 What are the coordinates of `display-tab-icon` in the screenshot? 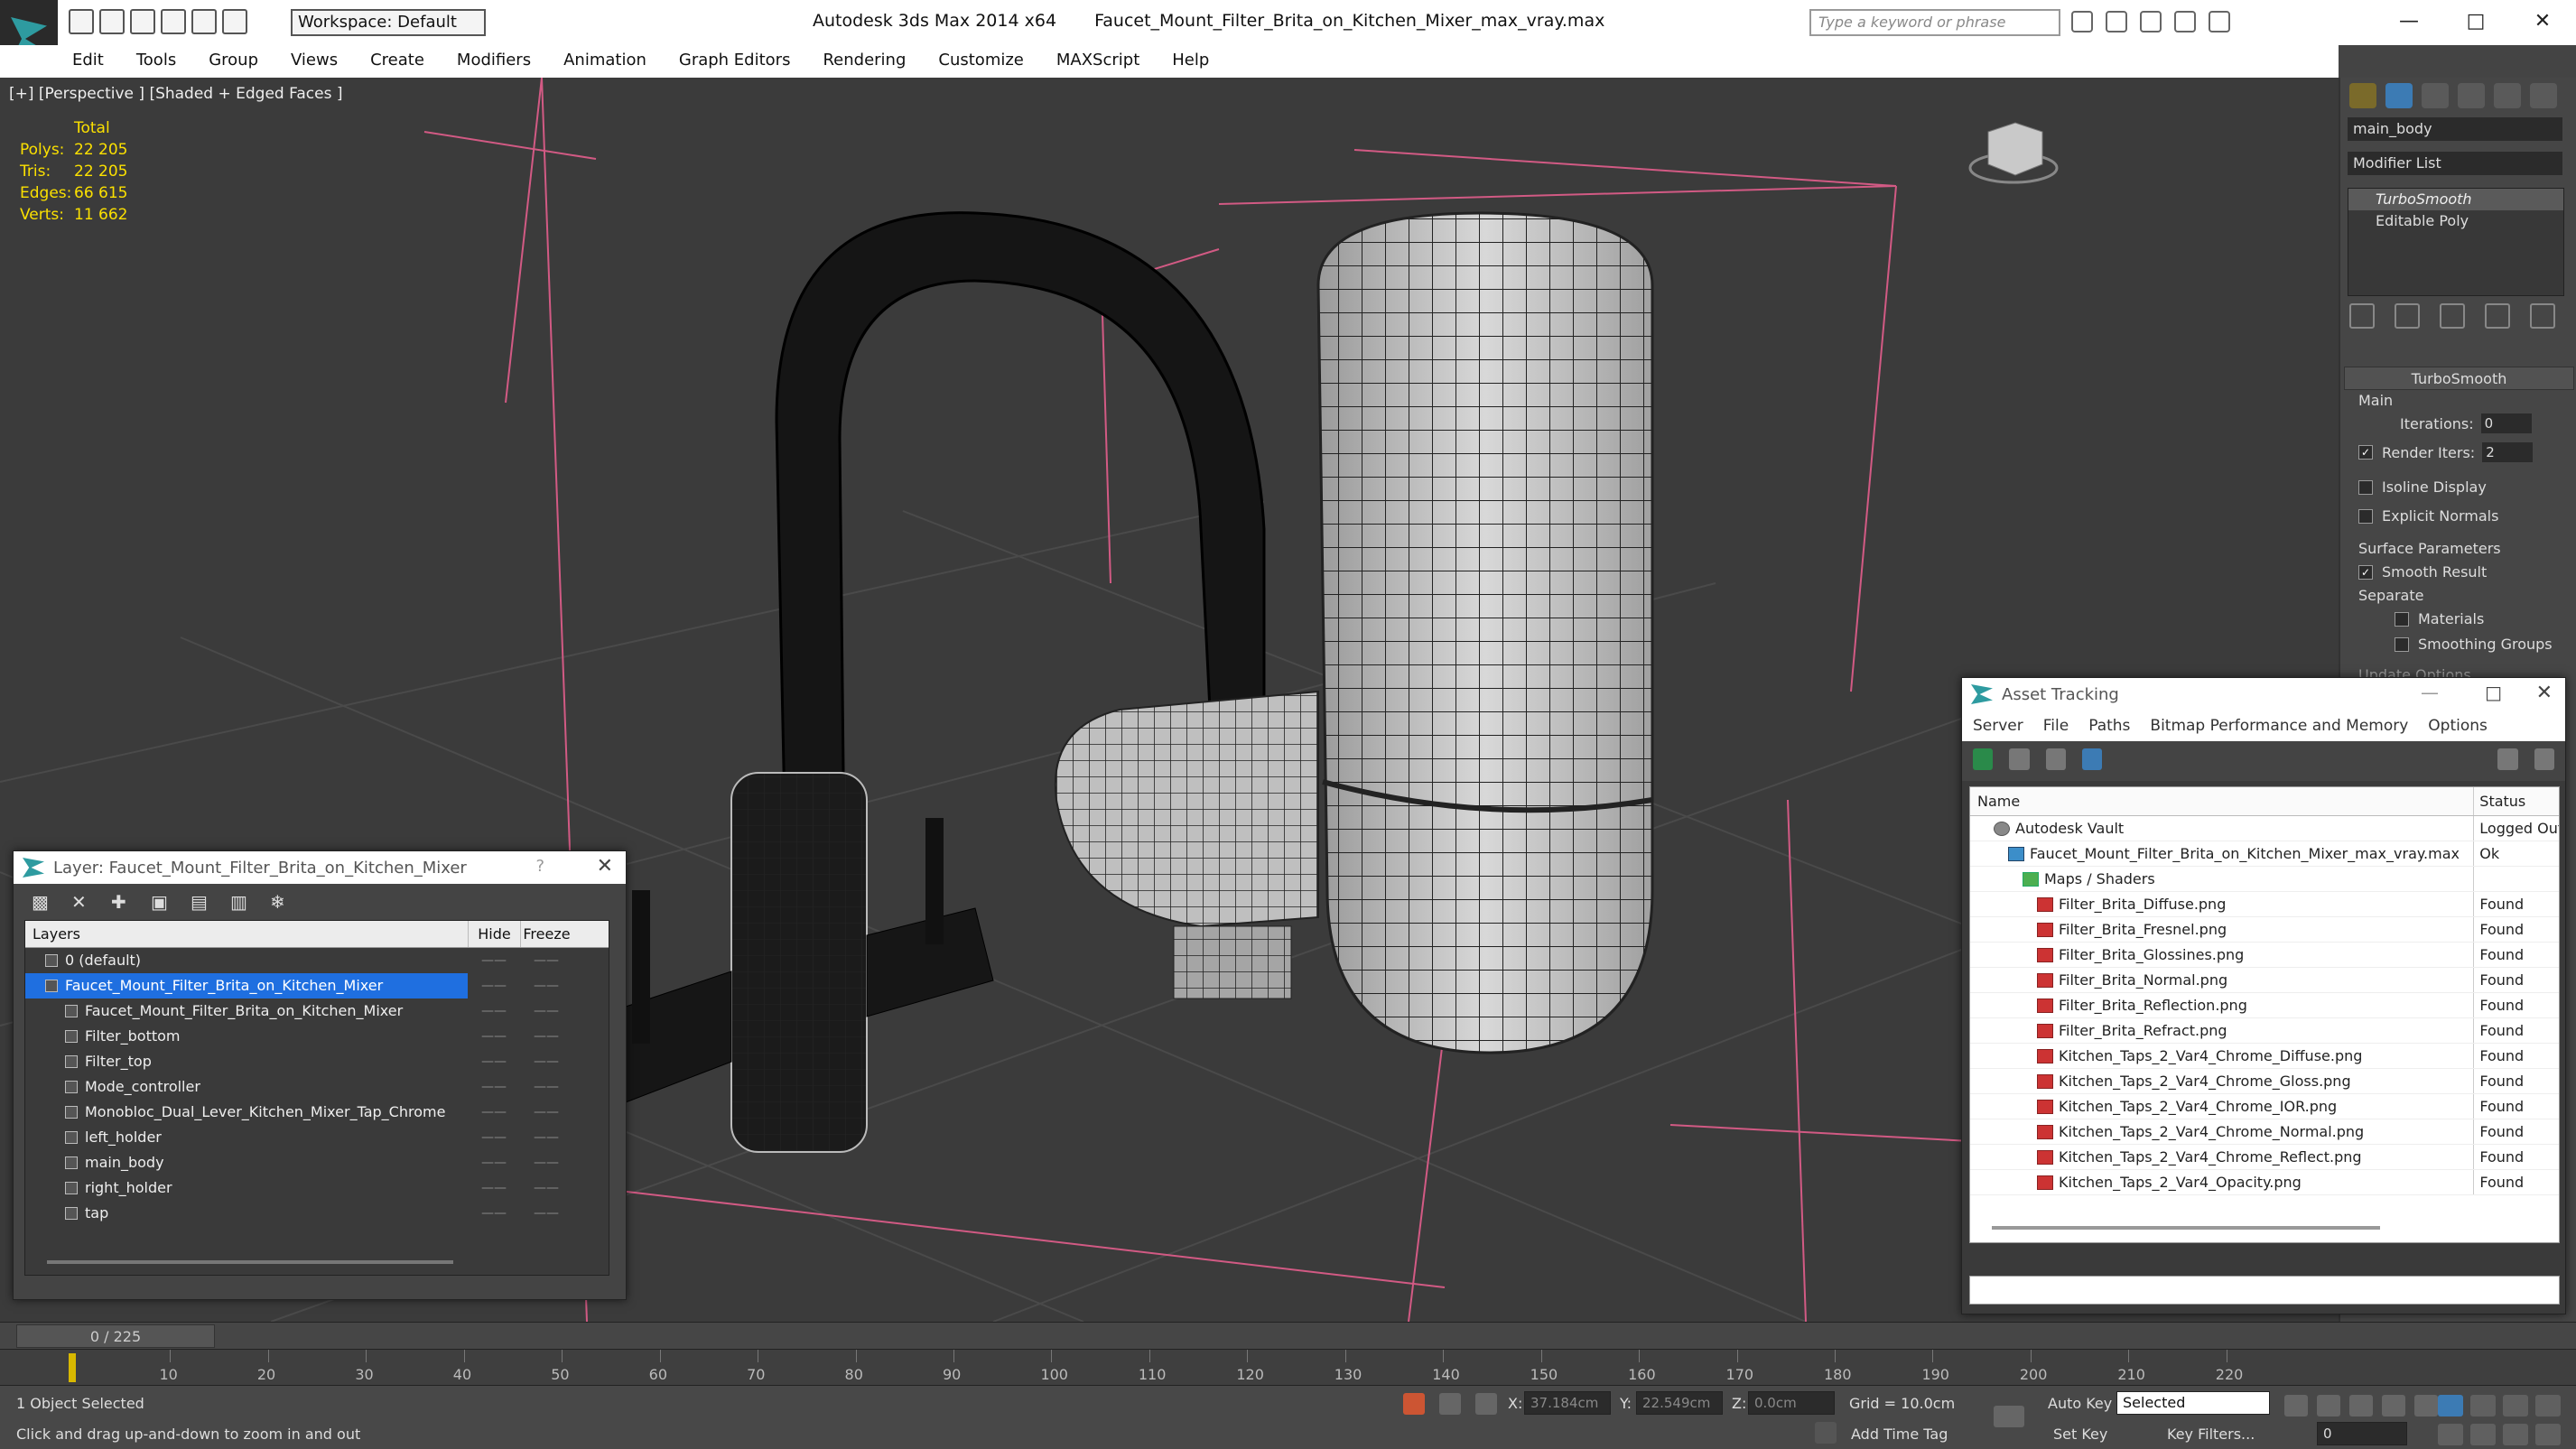 It's located at (2507, 95).